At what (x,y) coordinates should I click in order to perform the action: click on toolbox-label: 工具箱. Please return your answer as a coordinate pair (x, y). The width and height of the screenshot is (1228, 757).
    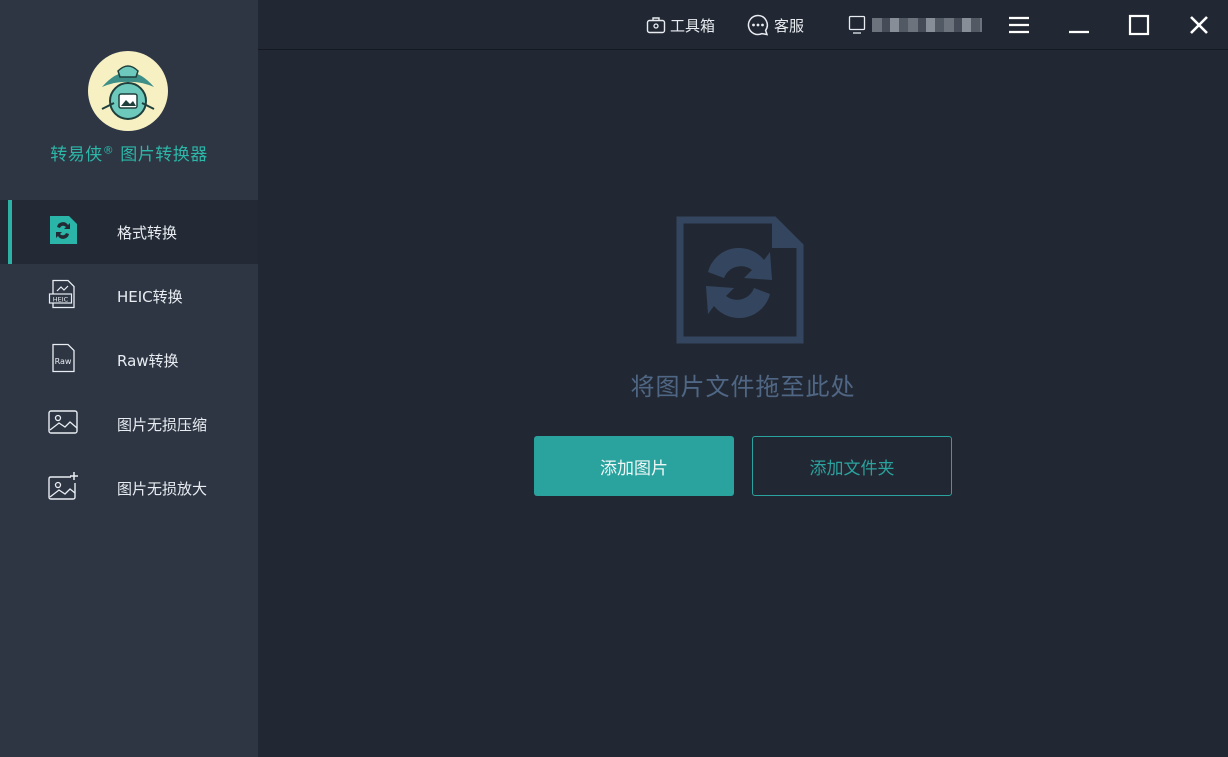
    Looking at the image, I should click on (693, 25).